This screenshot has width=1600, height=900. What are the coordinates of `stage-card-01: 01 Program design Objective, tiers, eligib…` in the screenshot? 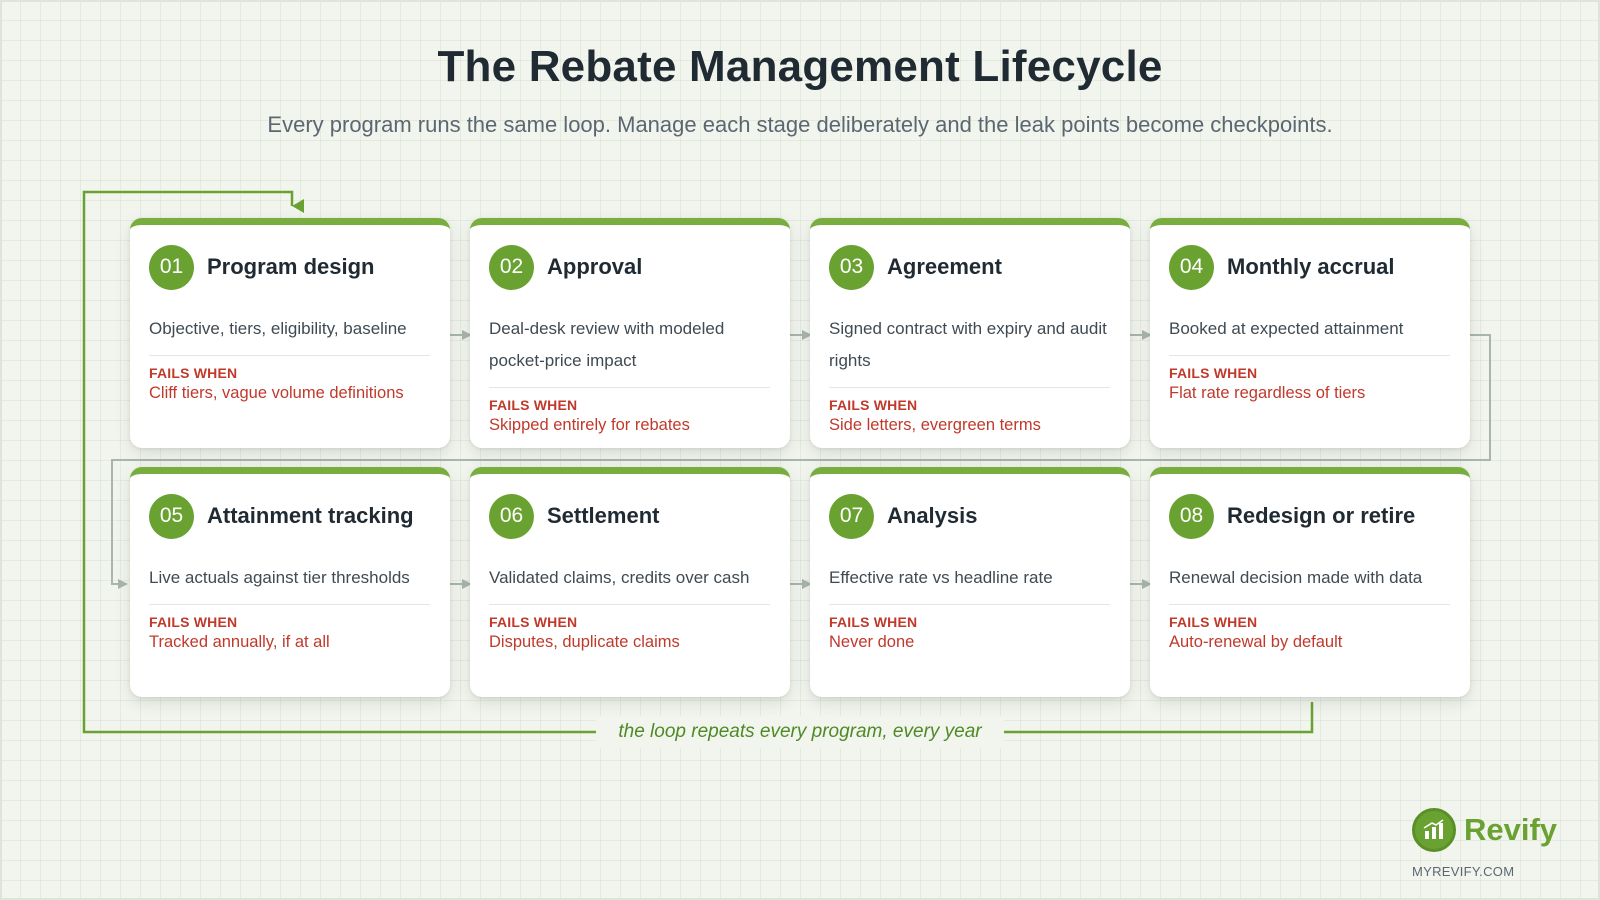 It's located at (290, 333).